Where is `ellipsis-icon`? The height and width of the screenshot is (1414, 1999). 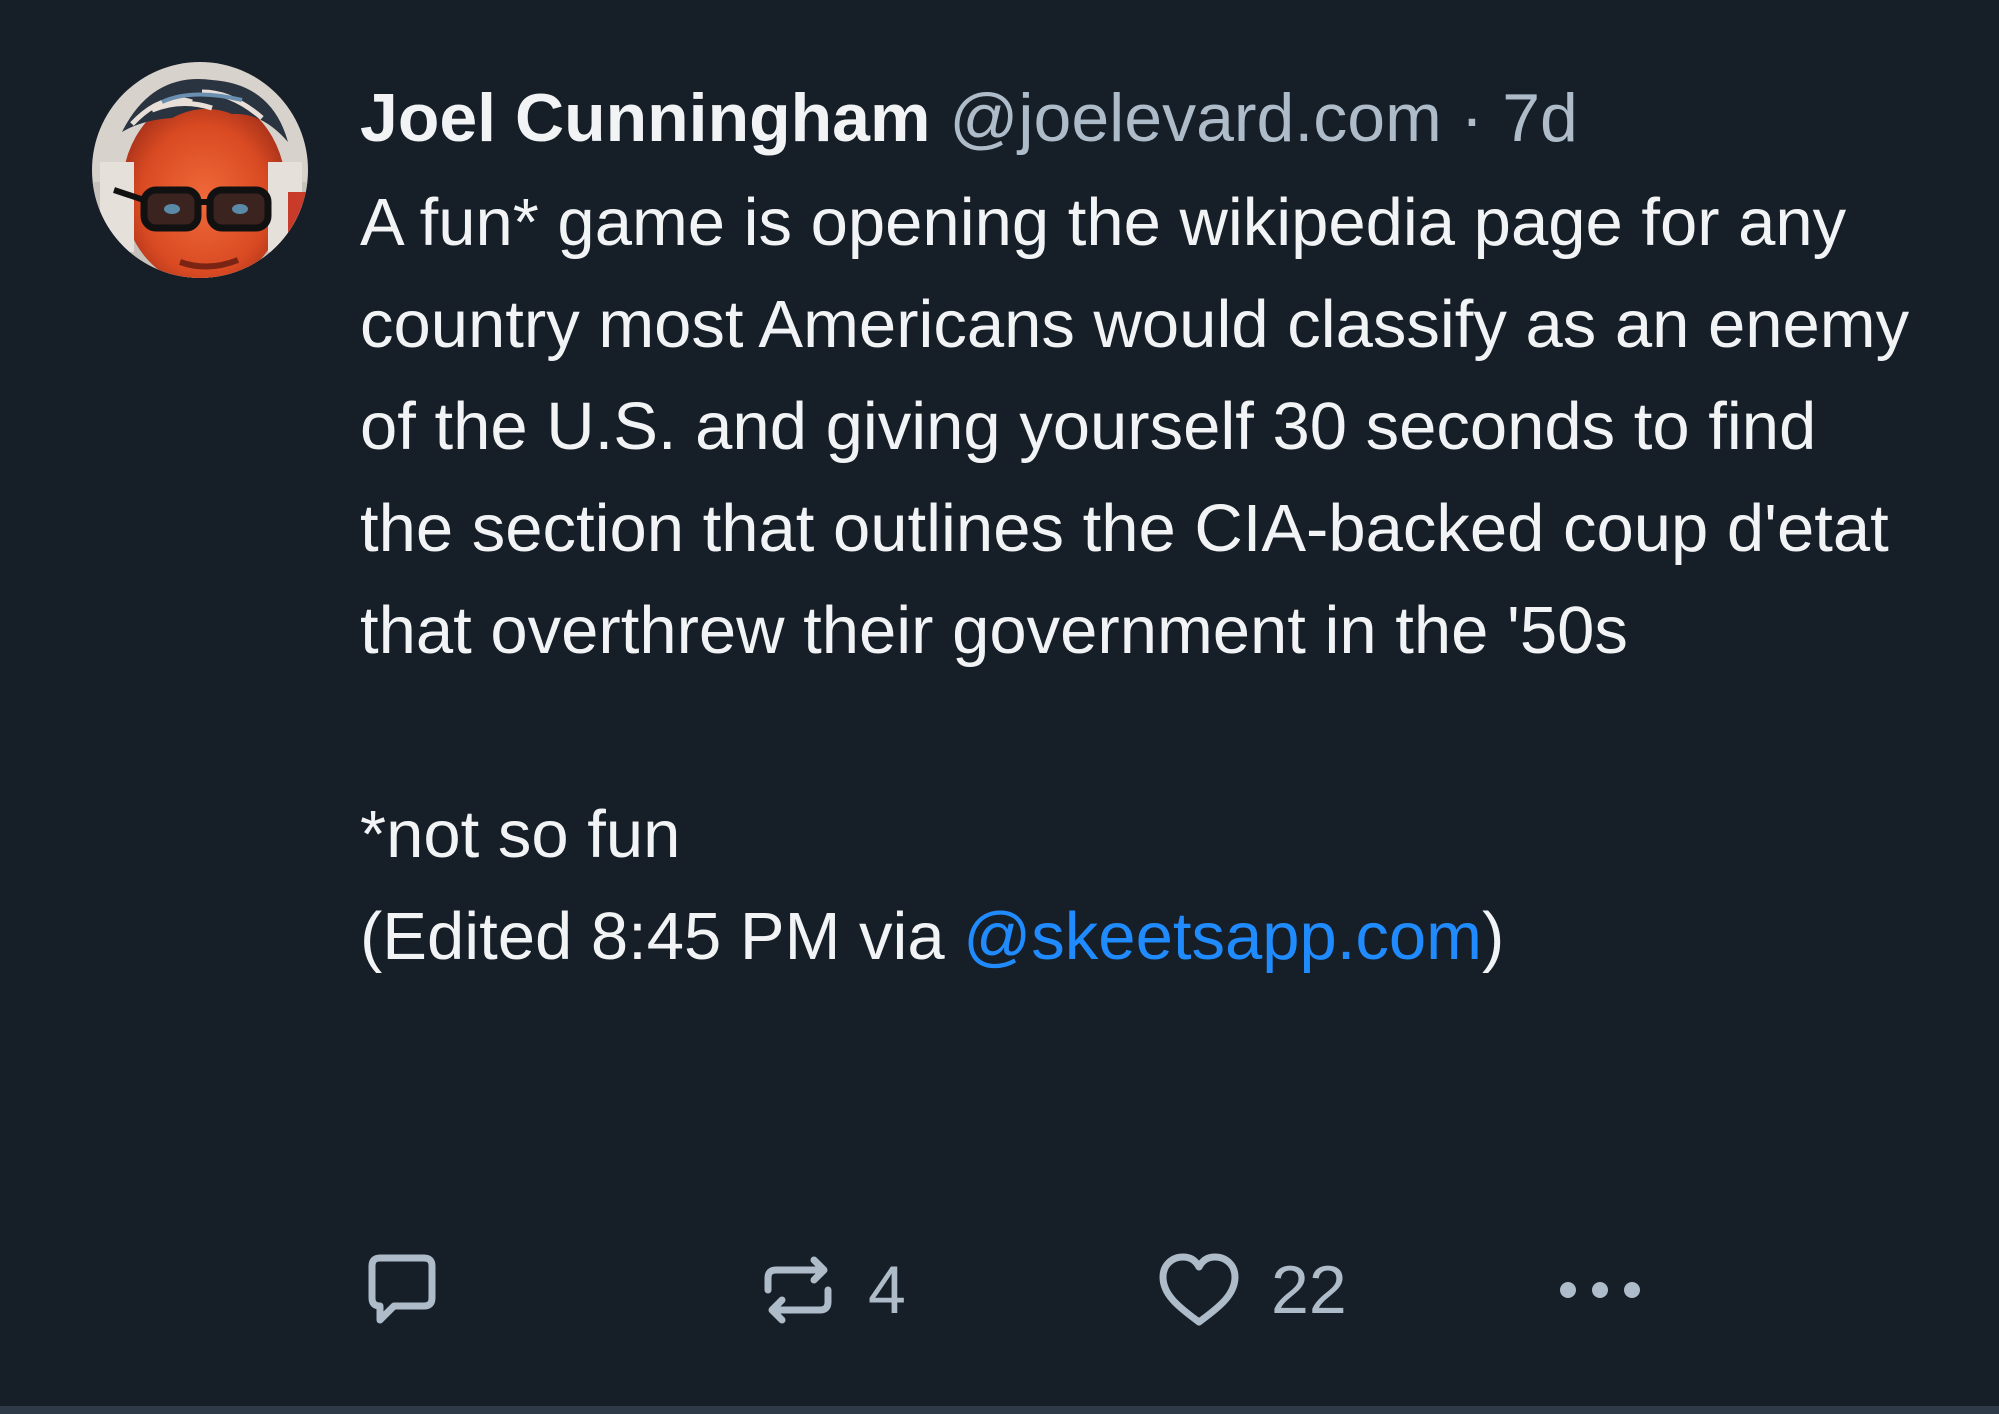 ellipsis-icon is located at coordinates (1600, 1290).